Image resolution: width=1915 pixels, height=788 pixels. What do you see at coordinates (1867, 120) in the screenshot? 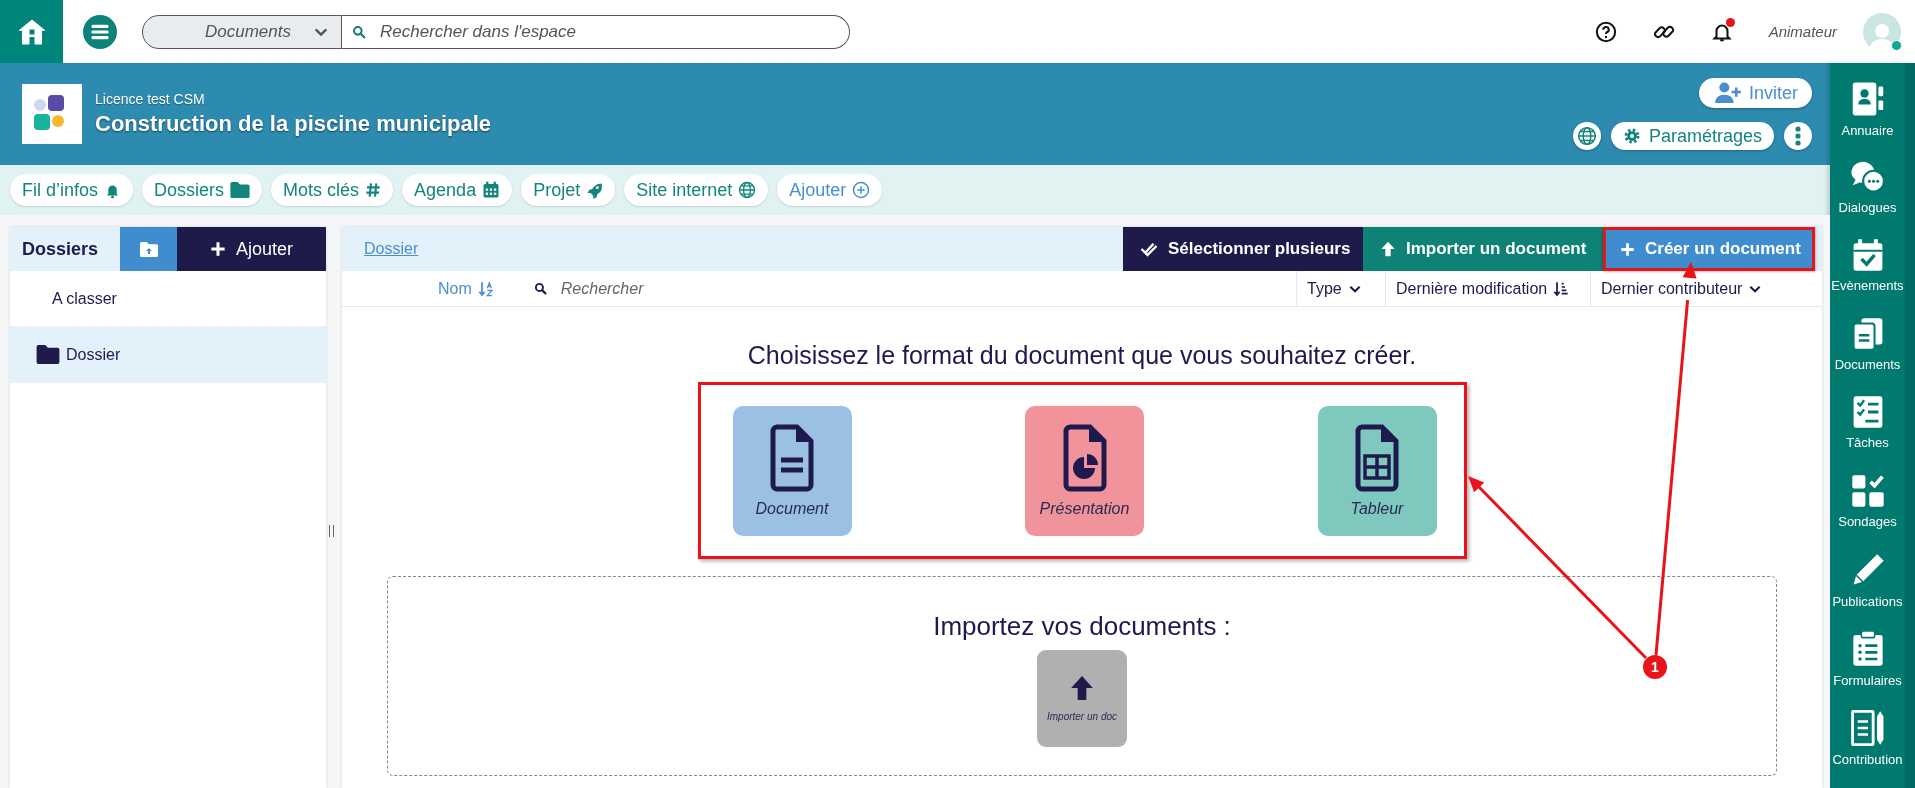
I see `sidebar-item: Annuaire` at bounding box center [1867, 120].